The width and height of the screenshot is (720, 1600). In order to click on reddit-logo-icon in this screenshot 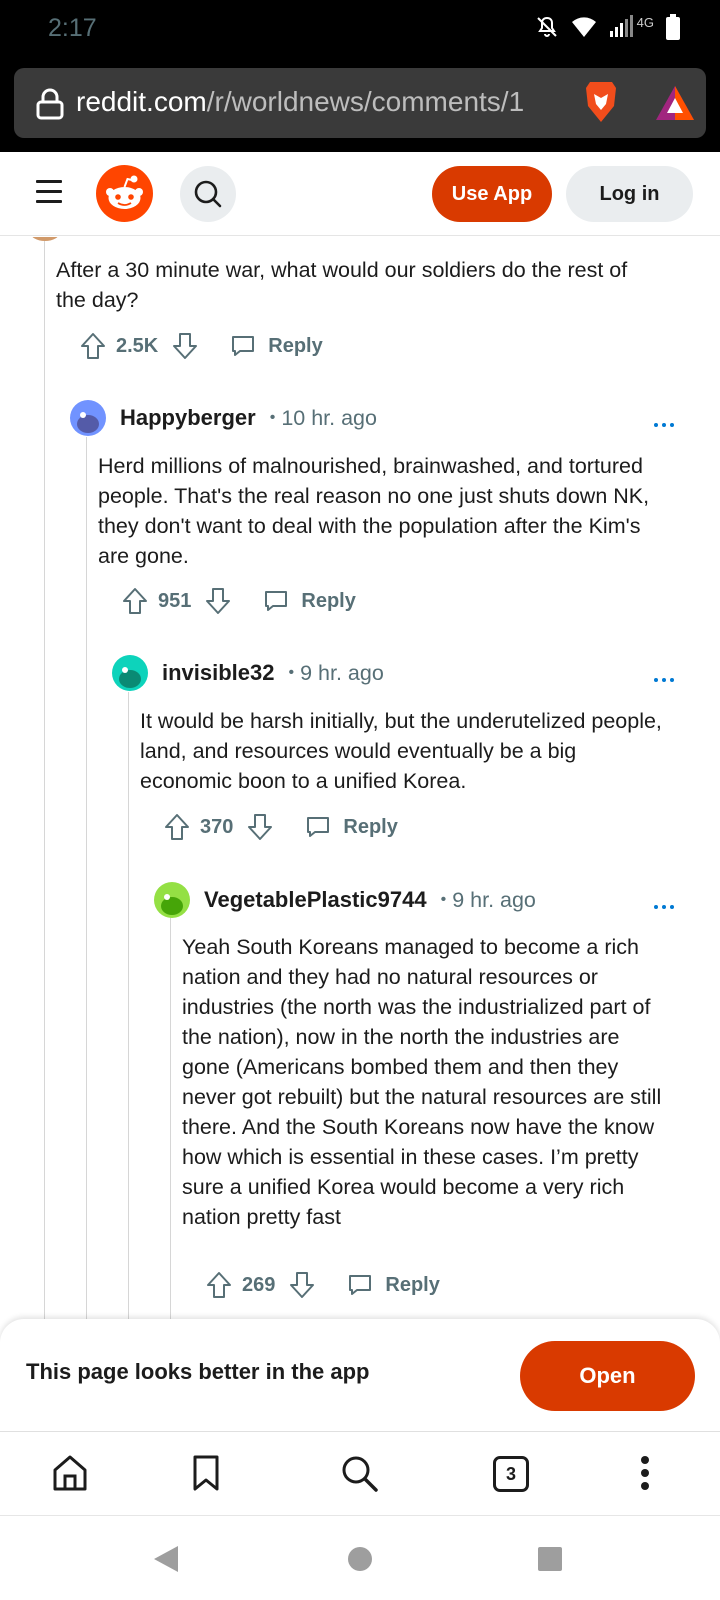, I will do `click(124, 193)`.